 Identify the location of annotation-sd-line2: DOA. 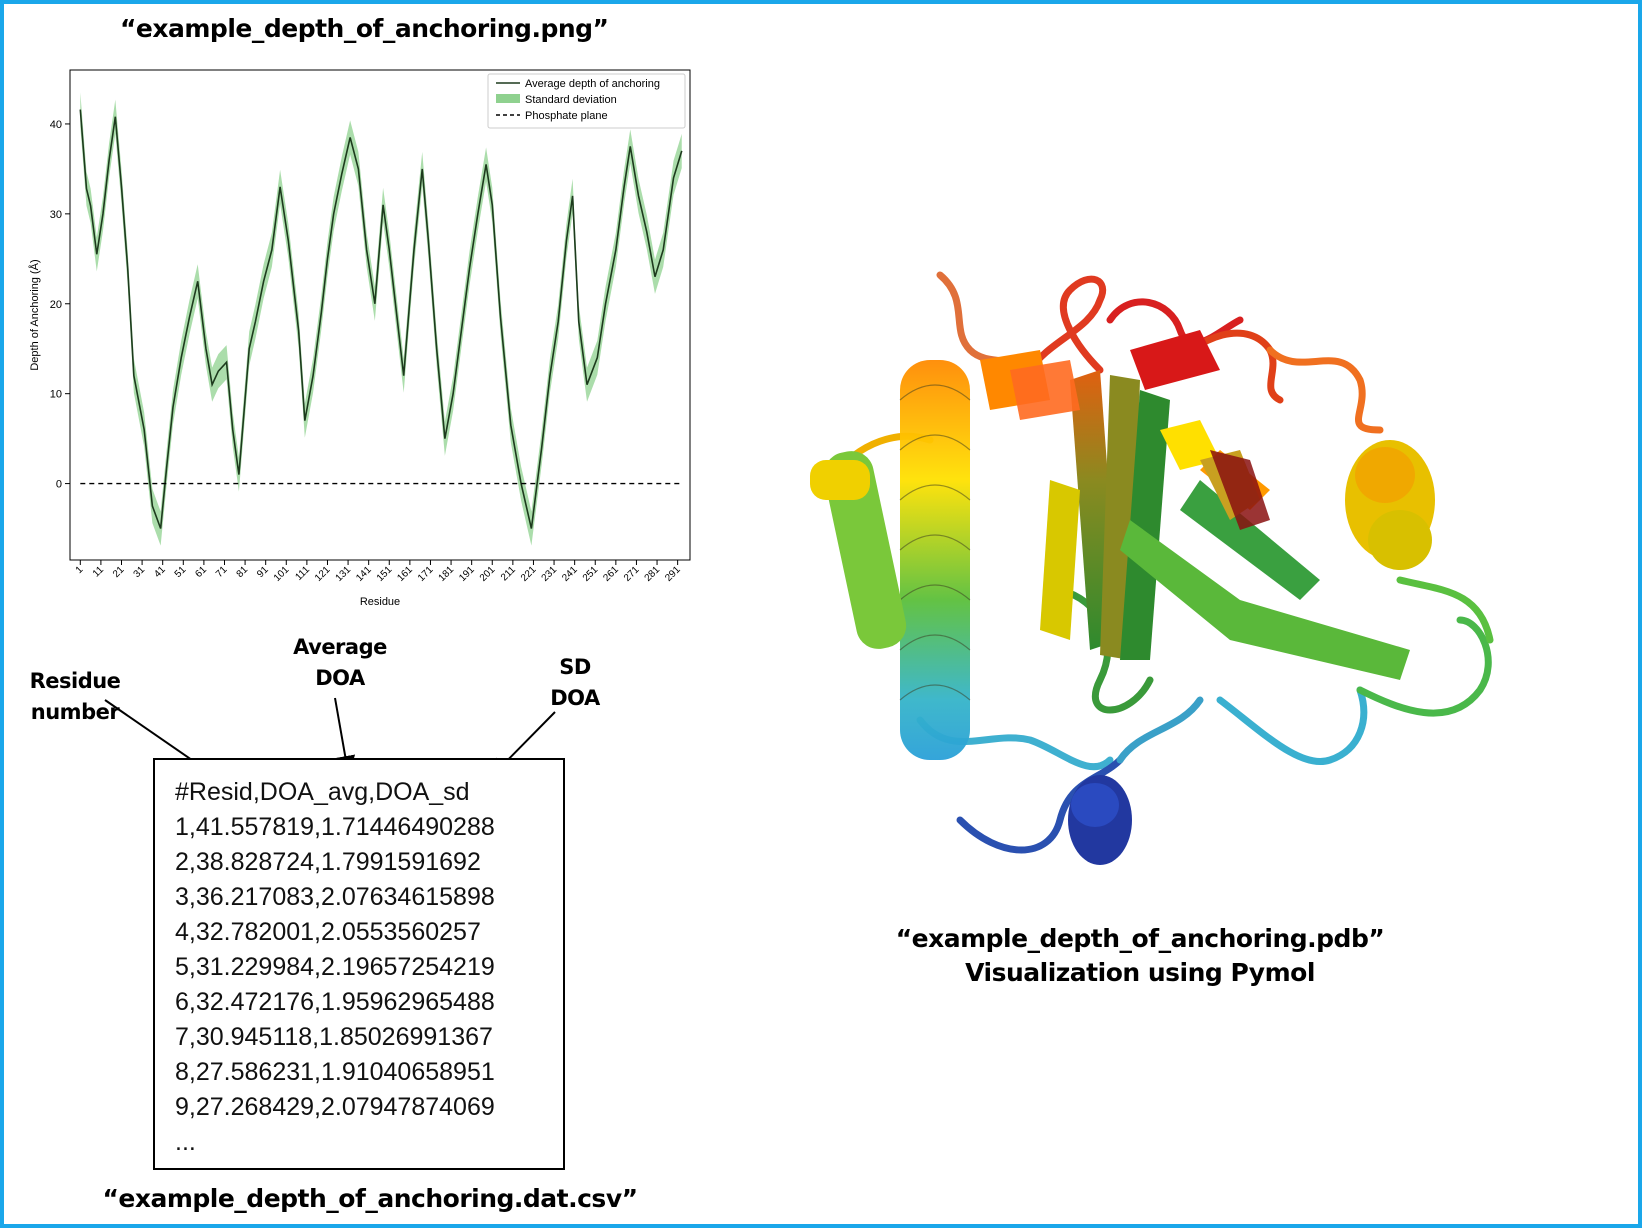
(575, 698).